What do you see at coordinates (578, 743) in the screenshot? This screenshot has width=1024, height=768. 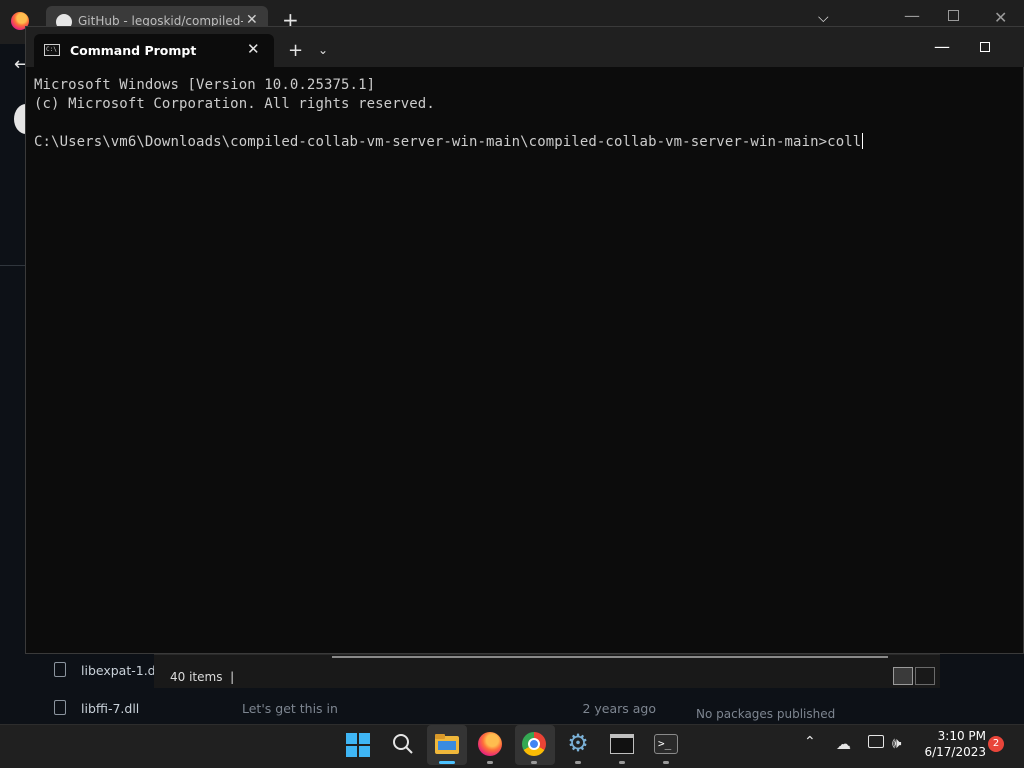 I see `settings-gear-icon: ⚙` at bounding box center [578, 743].